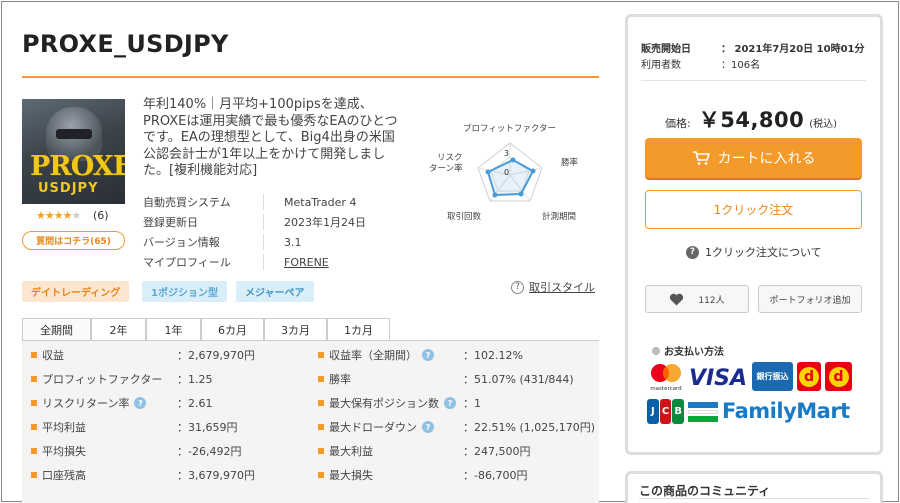 This screenshot has height=503, width=900. What do you see at coordinates (786, 411) in the screenshot?
I see `familymart-logo: FamilyMart` at bounding box center [786, 411].